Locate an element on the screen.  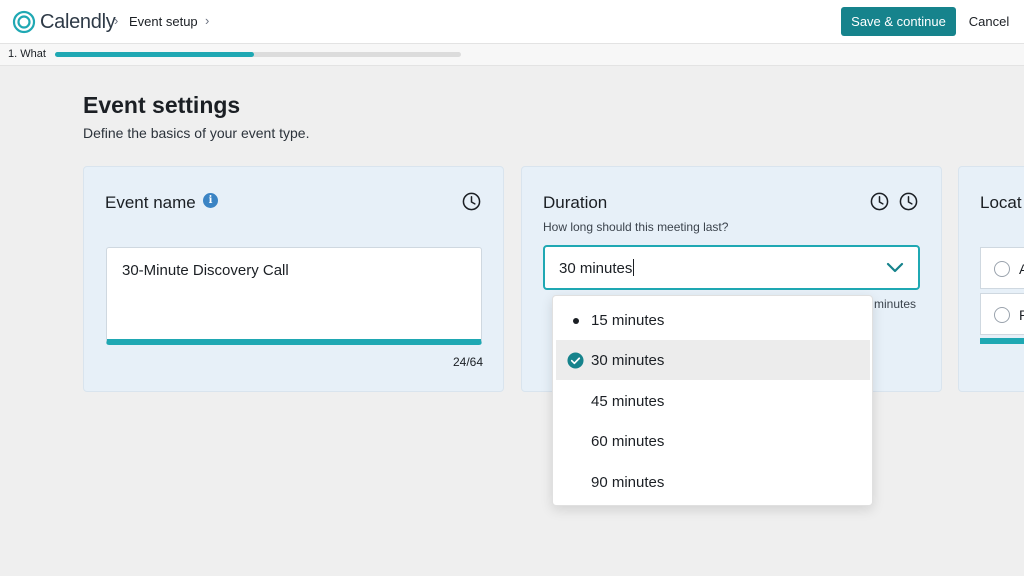
bullet-icon is located at coordinates (576, 321).